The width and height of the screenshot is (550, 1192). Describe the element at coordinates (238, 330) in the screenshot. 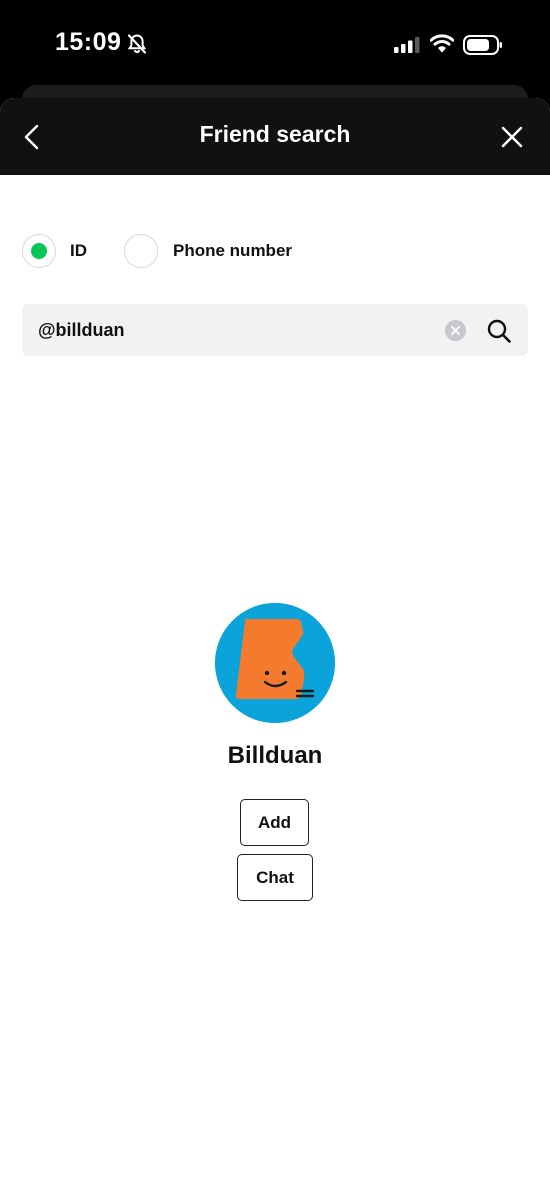

I see `search-input` at that location.